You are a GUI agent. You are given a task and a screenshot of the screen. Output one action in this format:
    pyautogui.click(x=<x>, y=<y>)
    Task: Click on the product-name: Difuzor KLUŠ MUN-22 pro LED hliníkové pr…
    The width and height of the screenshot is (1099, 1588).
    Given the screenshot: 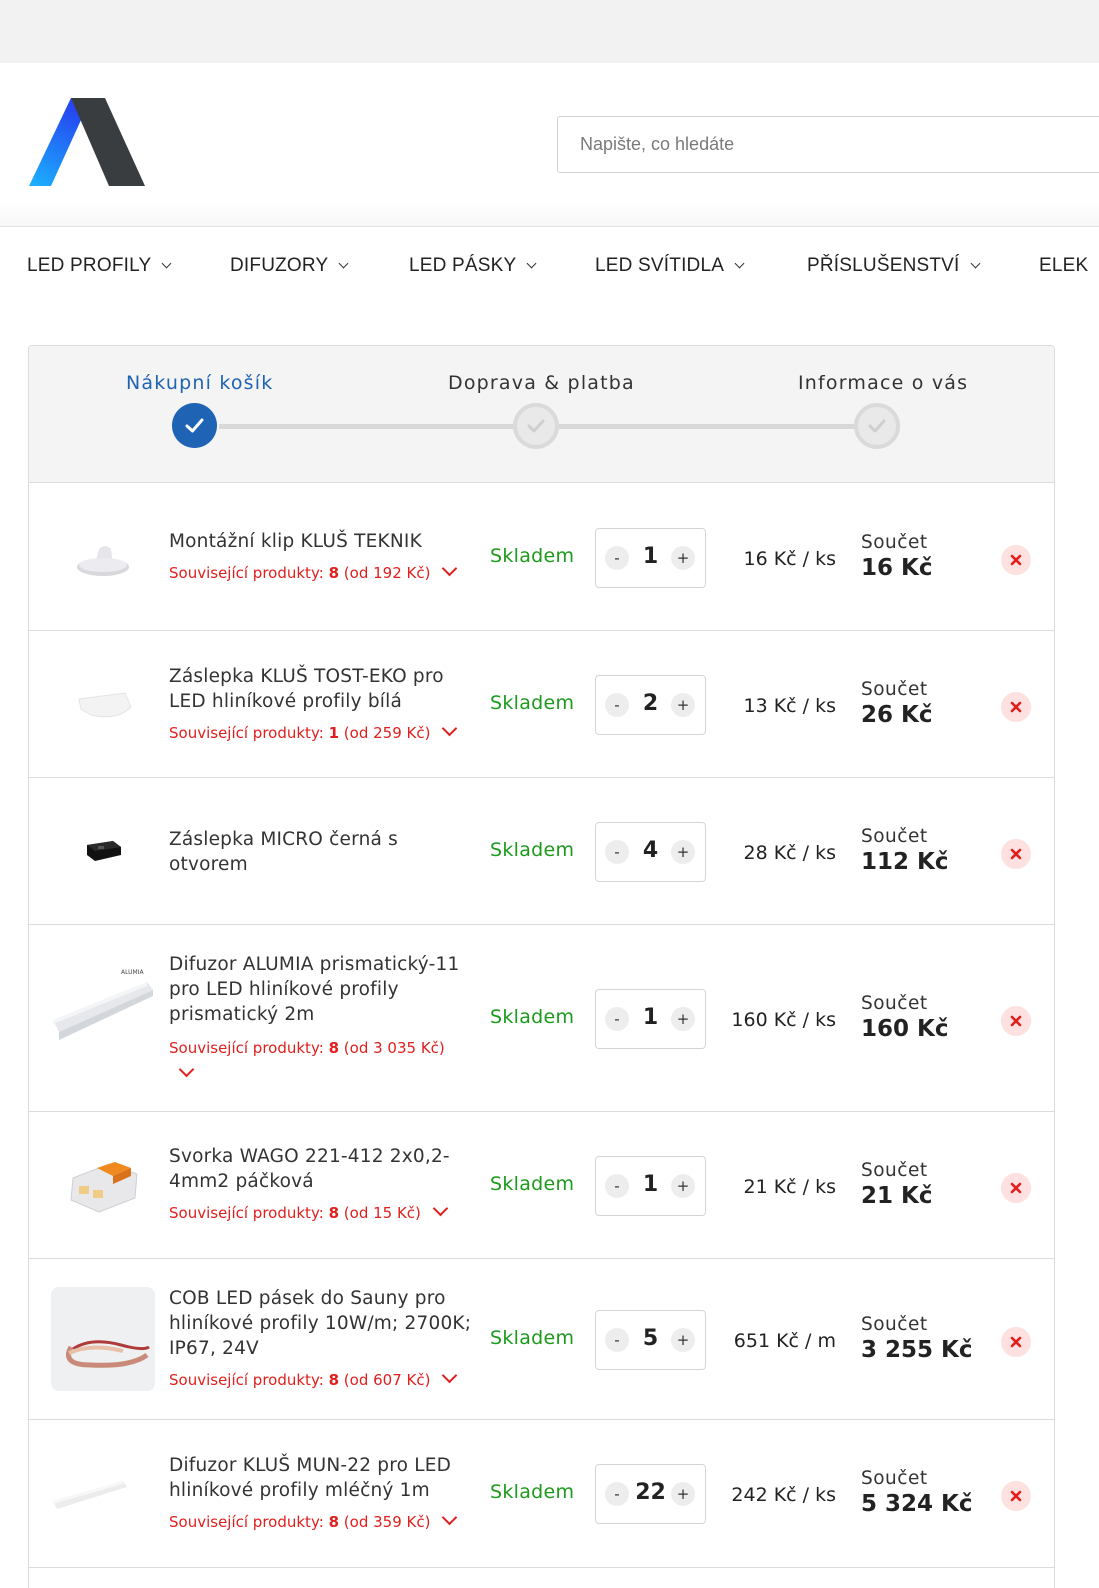 What is the action you would take?
    pyautogui.click(x=321, y=1478)
    